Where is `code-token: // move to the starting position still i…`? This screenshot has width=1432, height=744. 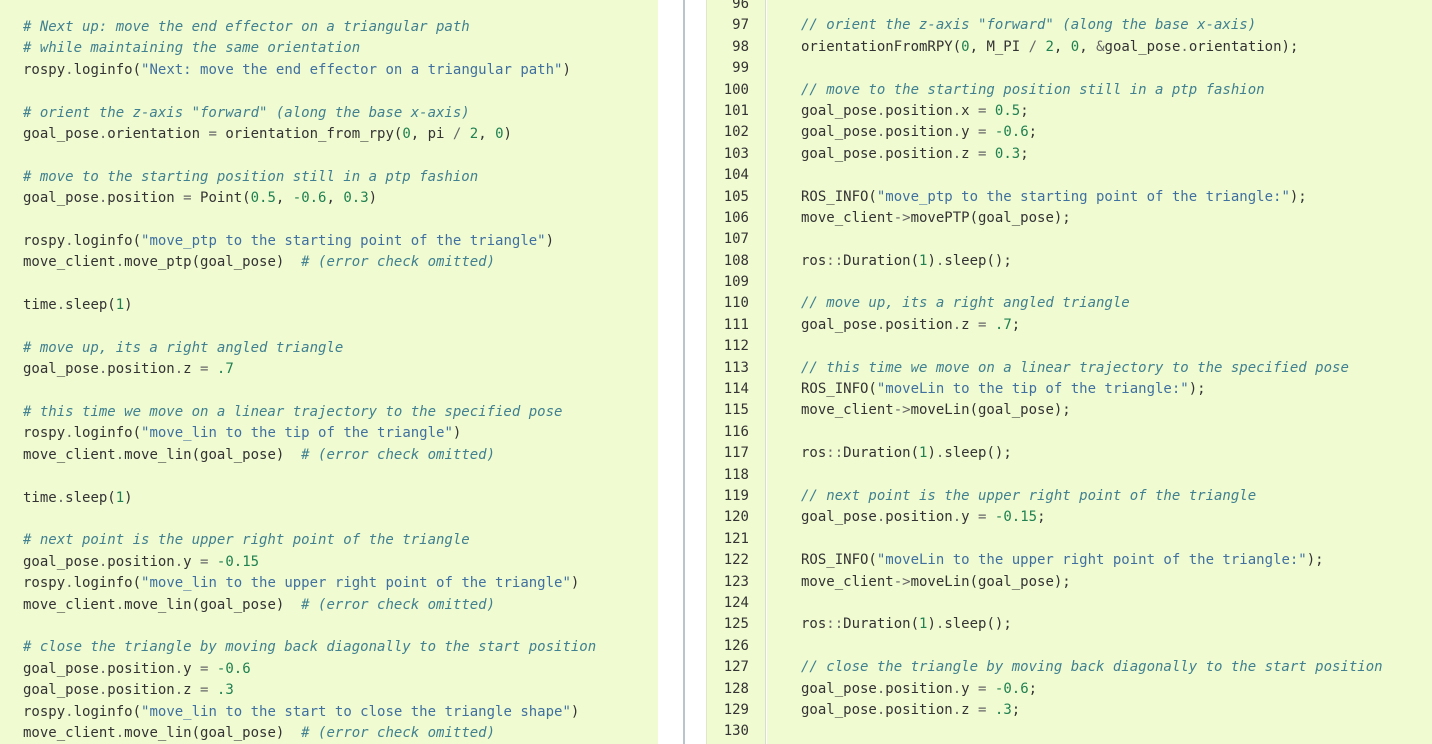
code-token: // move to the starting position still i… is located at coordinates (1033, 89).